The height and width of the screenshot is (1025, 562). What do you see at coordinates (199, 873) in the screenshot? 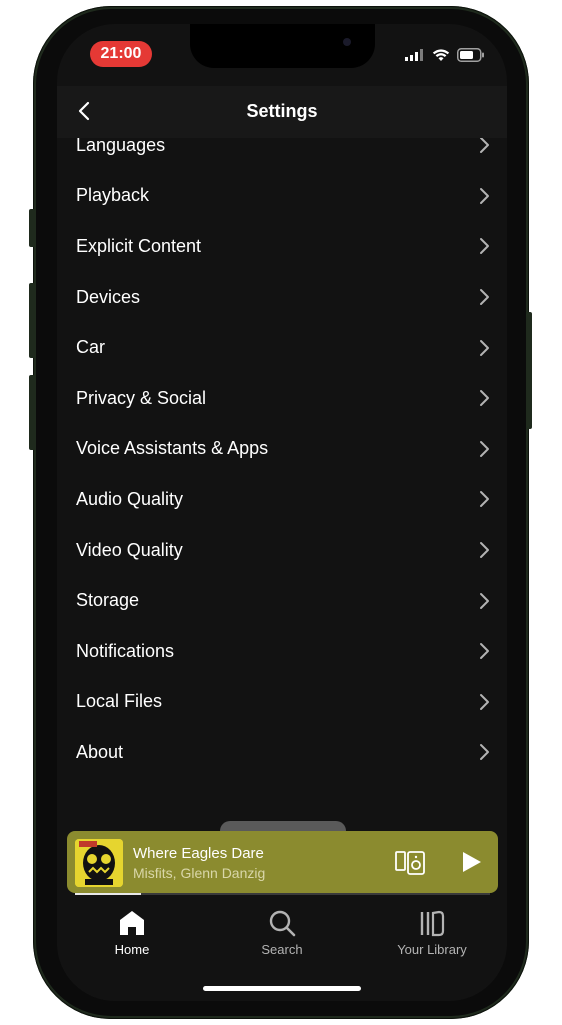
I see `track-artist: Misfits, Glenn Danzig` at bounding box center [199, 873].